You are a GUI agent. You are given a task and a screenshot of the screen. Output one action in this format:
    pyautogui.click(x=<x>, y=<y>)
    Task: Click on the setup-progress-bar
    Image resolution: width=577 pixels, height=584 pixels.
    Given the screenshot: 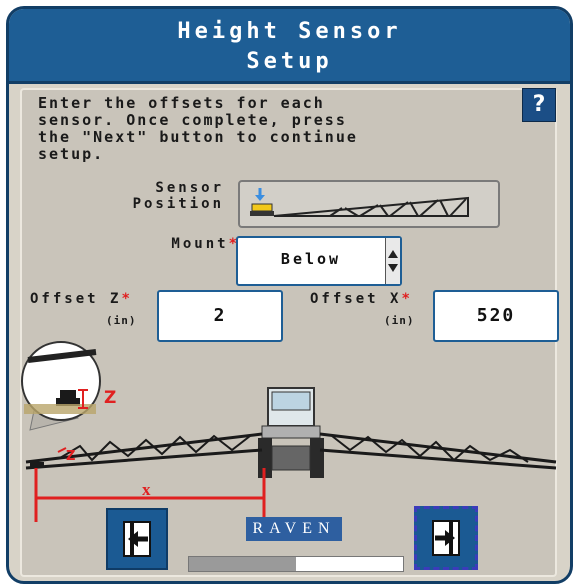 What is the action you would take?
    pyautogui.click(x=296, y=564)
    